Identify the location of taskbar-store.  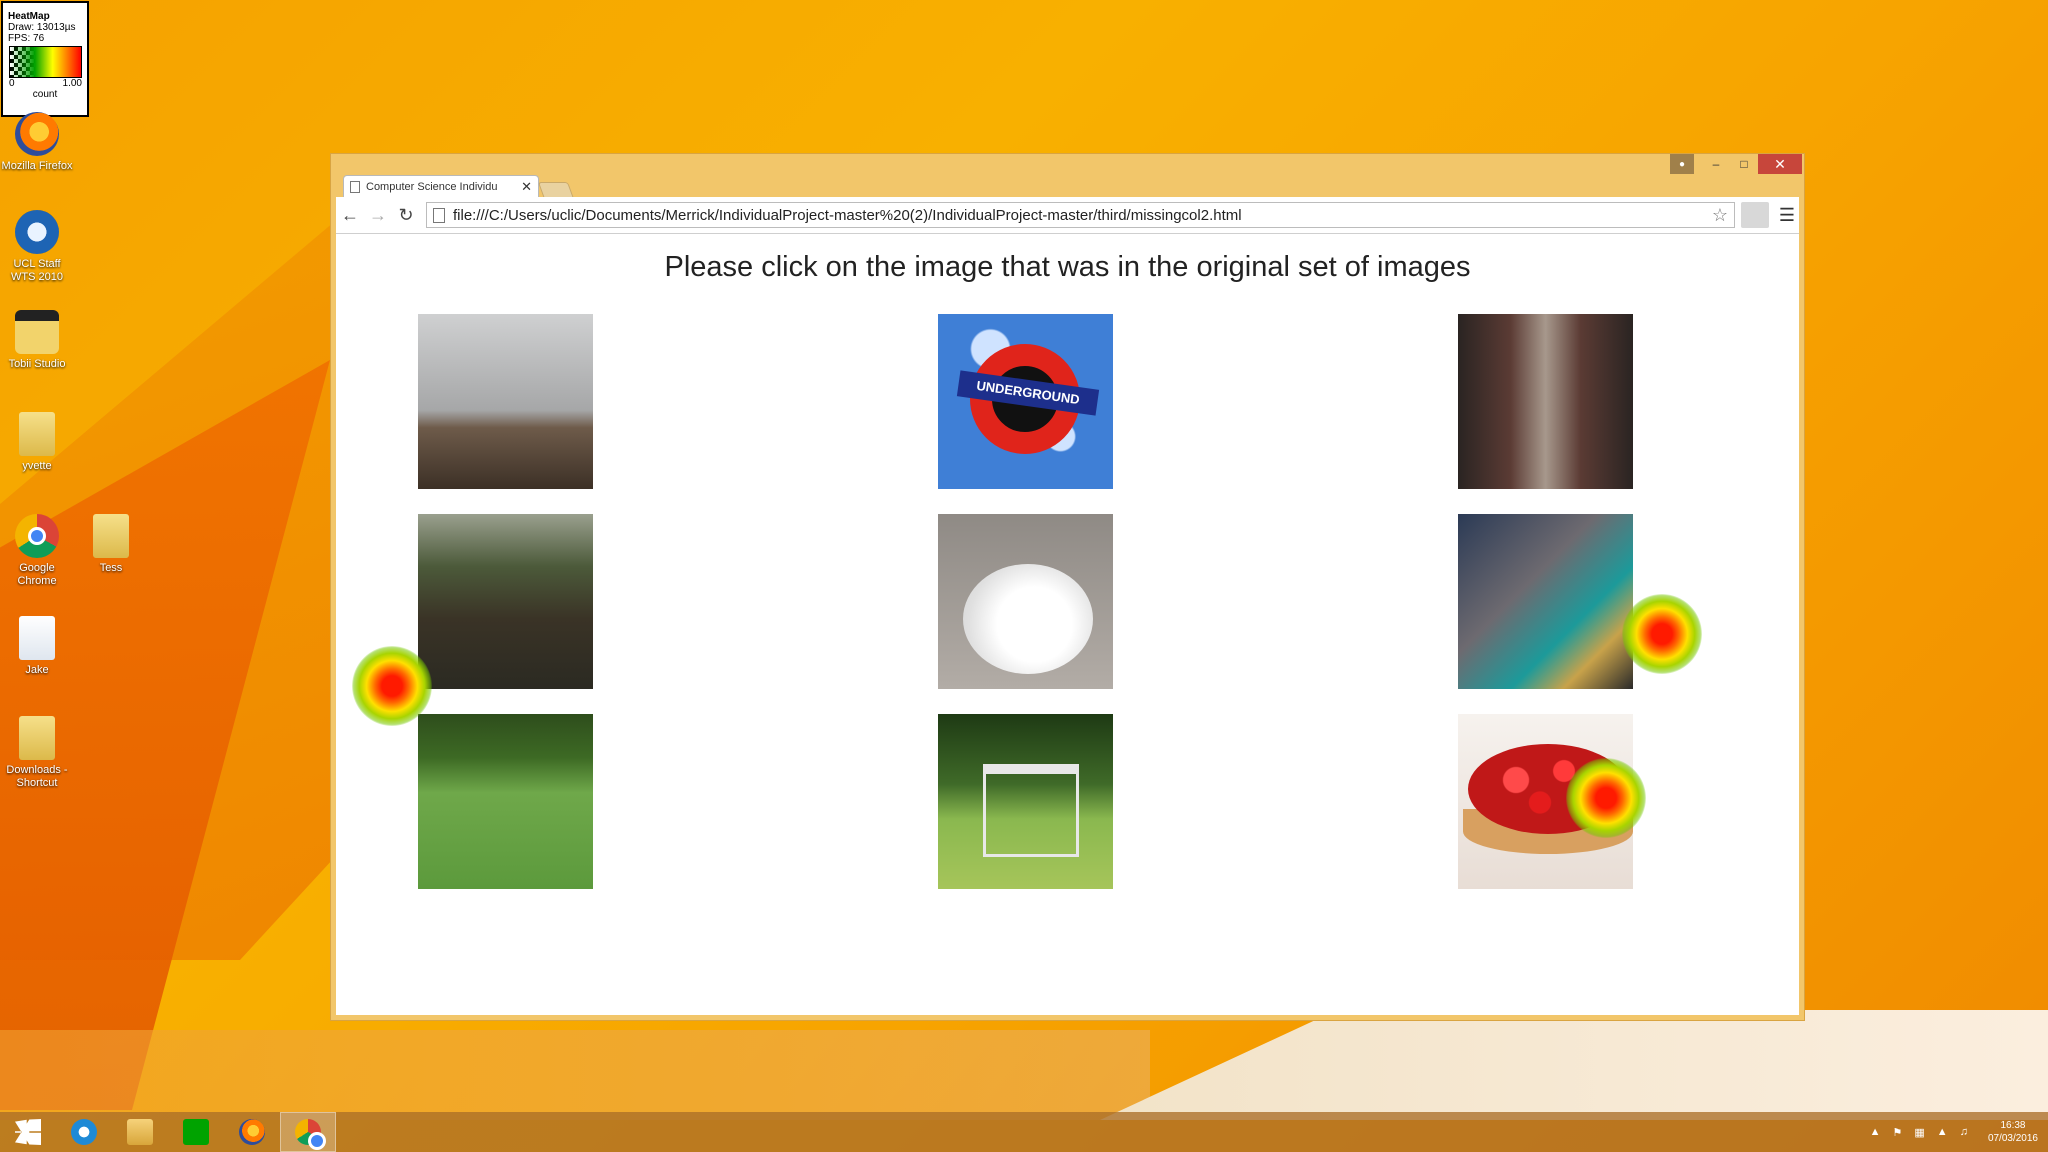
(196, 1132).